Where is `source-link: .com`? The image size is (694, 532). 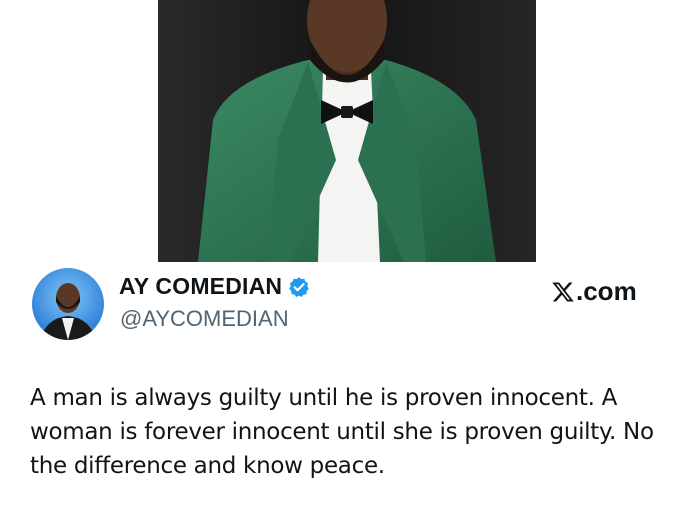
source-link: .com is located at coordinates (594, 291).